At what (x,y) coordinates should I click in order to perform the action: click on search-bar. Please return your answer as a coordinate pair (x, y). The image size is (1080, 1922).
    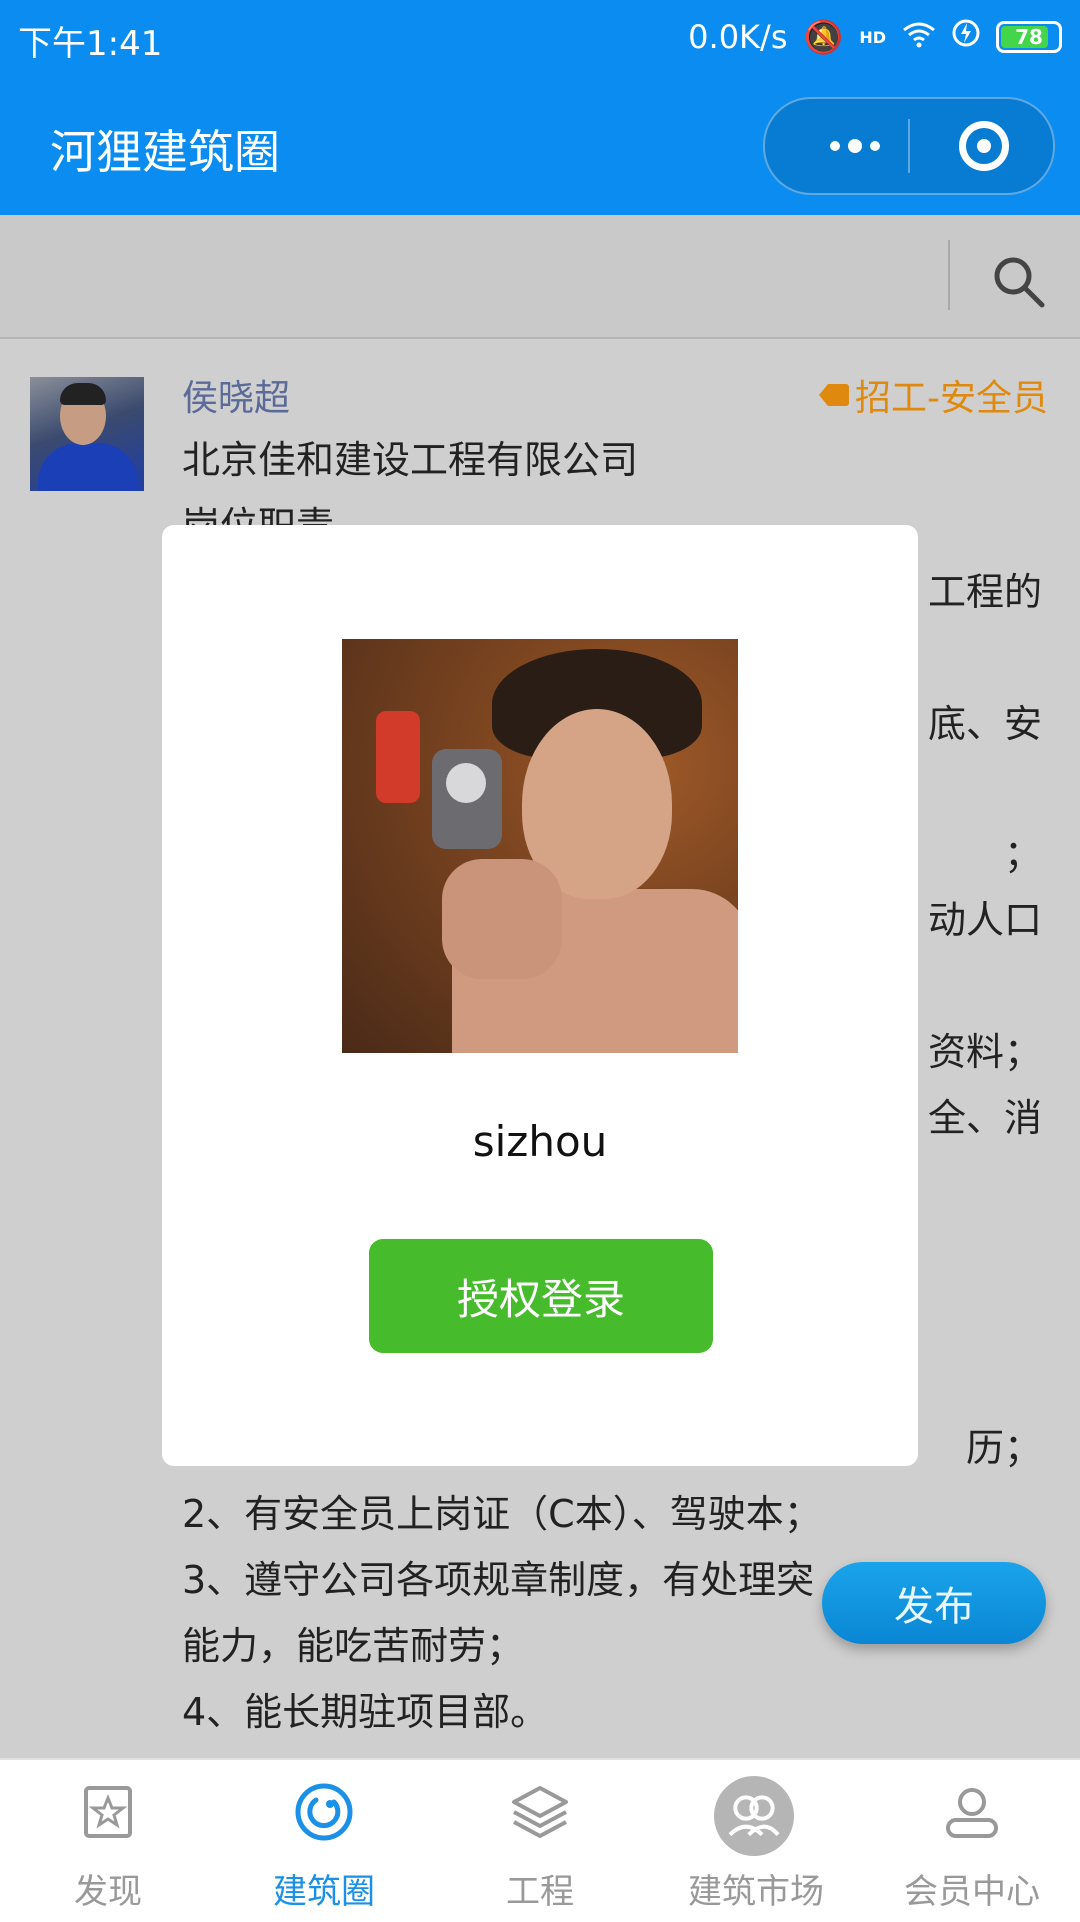
    Looking at the image, I should click on (540, 277).